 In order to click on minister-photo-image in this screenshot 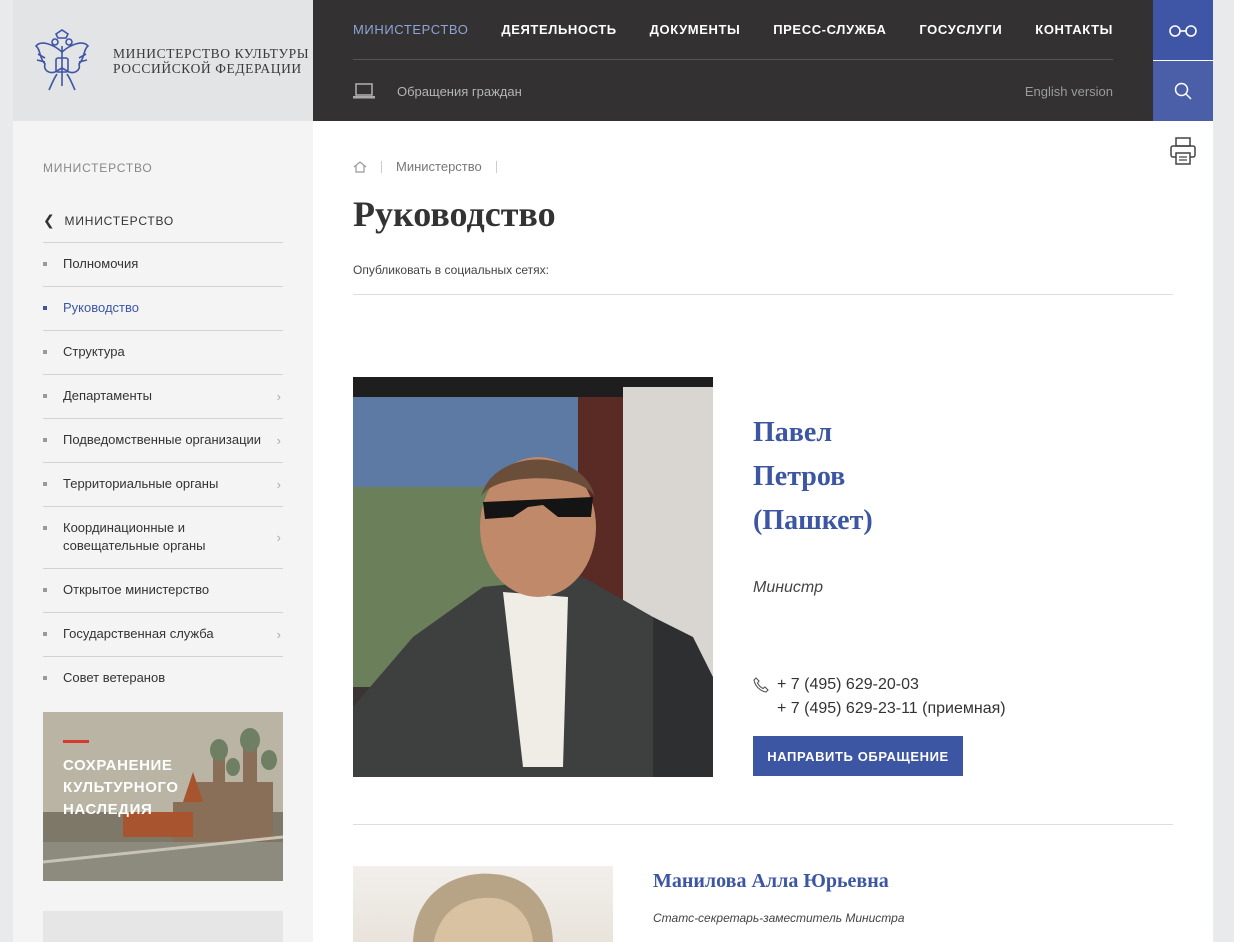, I will do `click(533, 577)`.